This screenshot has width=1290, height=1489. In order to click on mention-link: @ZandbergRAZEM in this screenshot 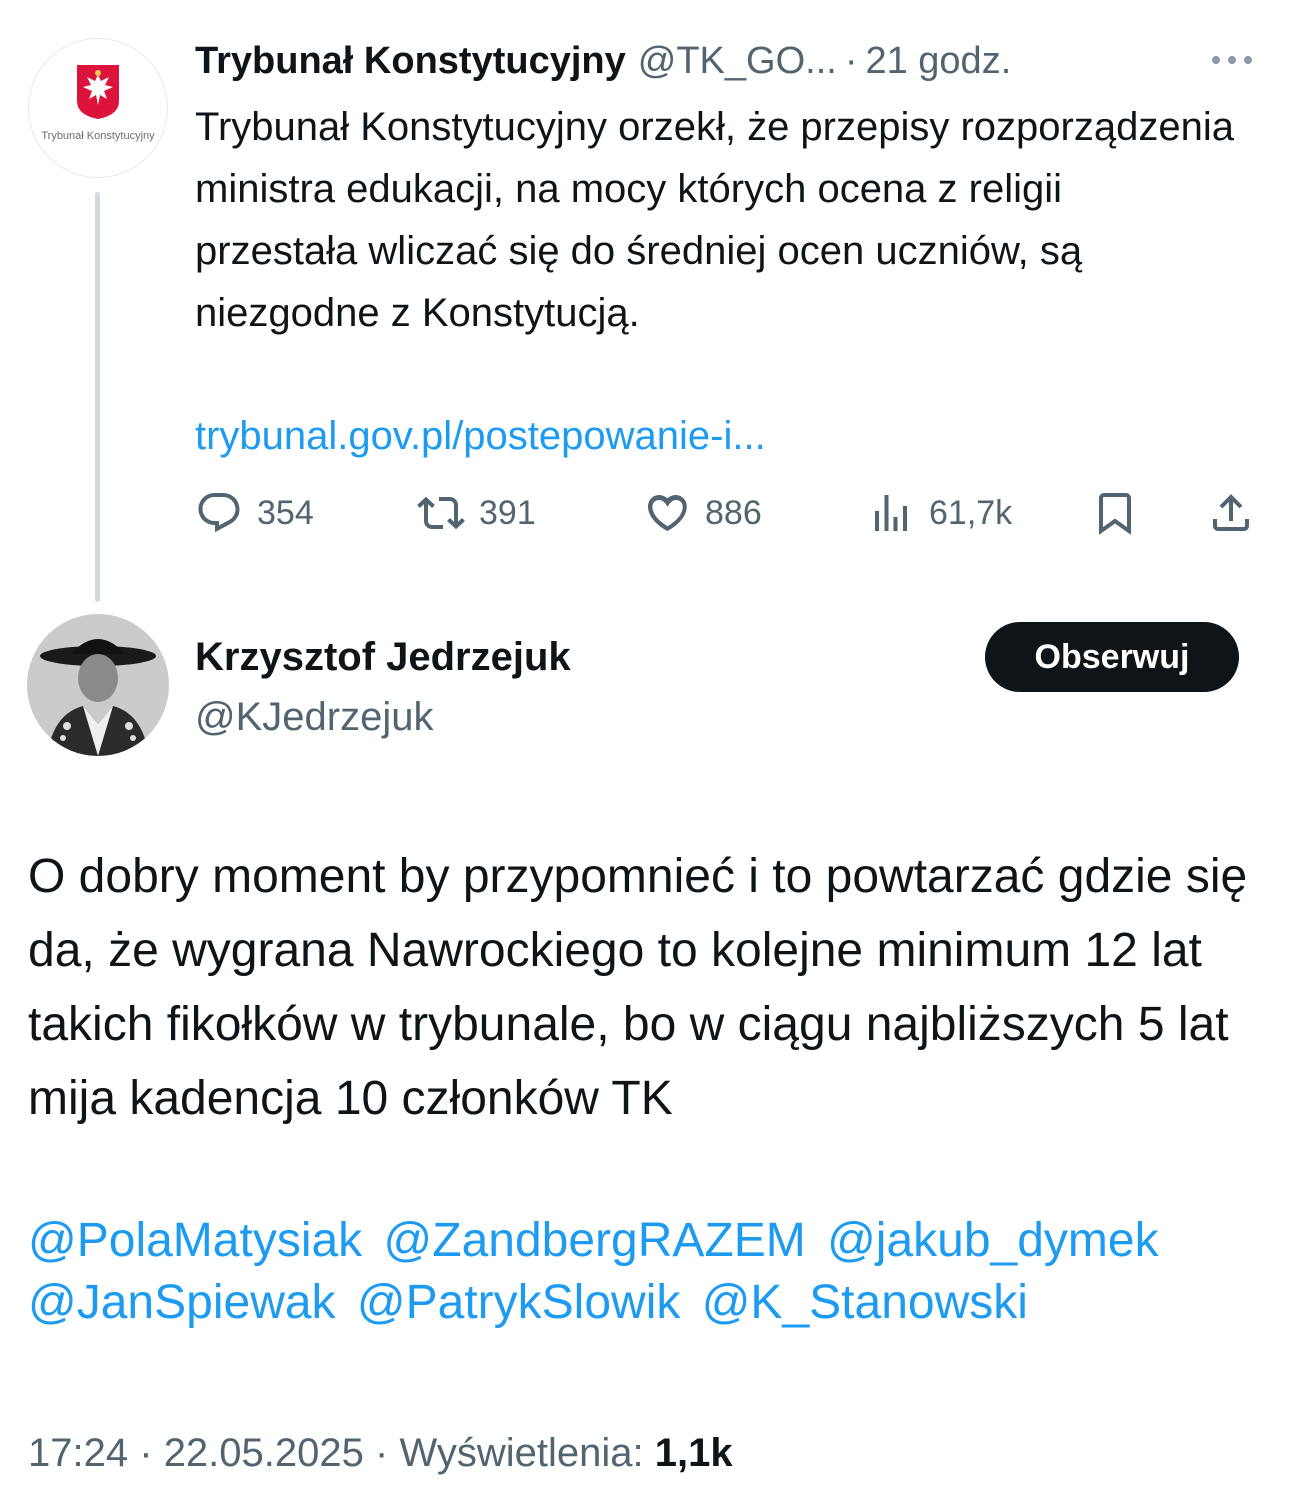, I will do `click(595, 1240)`.